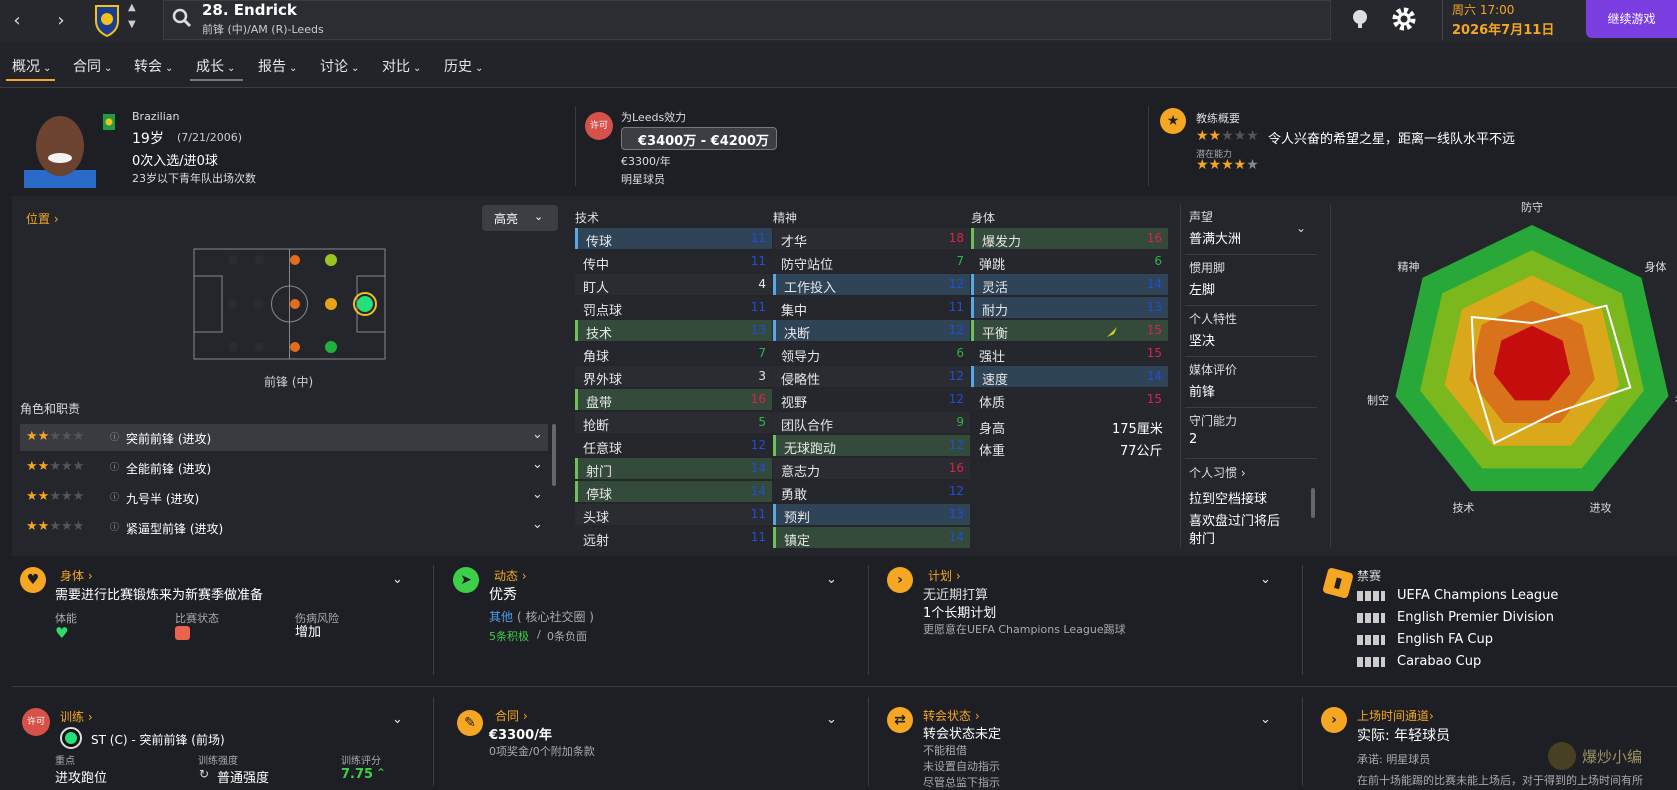  What do you see at coordinates (871, 239) in the screenshot?
I see `attribute-row: 才华 18` at bounding box center [871, 239].